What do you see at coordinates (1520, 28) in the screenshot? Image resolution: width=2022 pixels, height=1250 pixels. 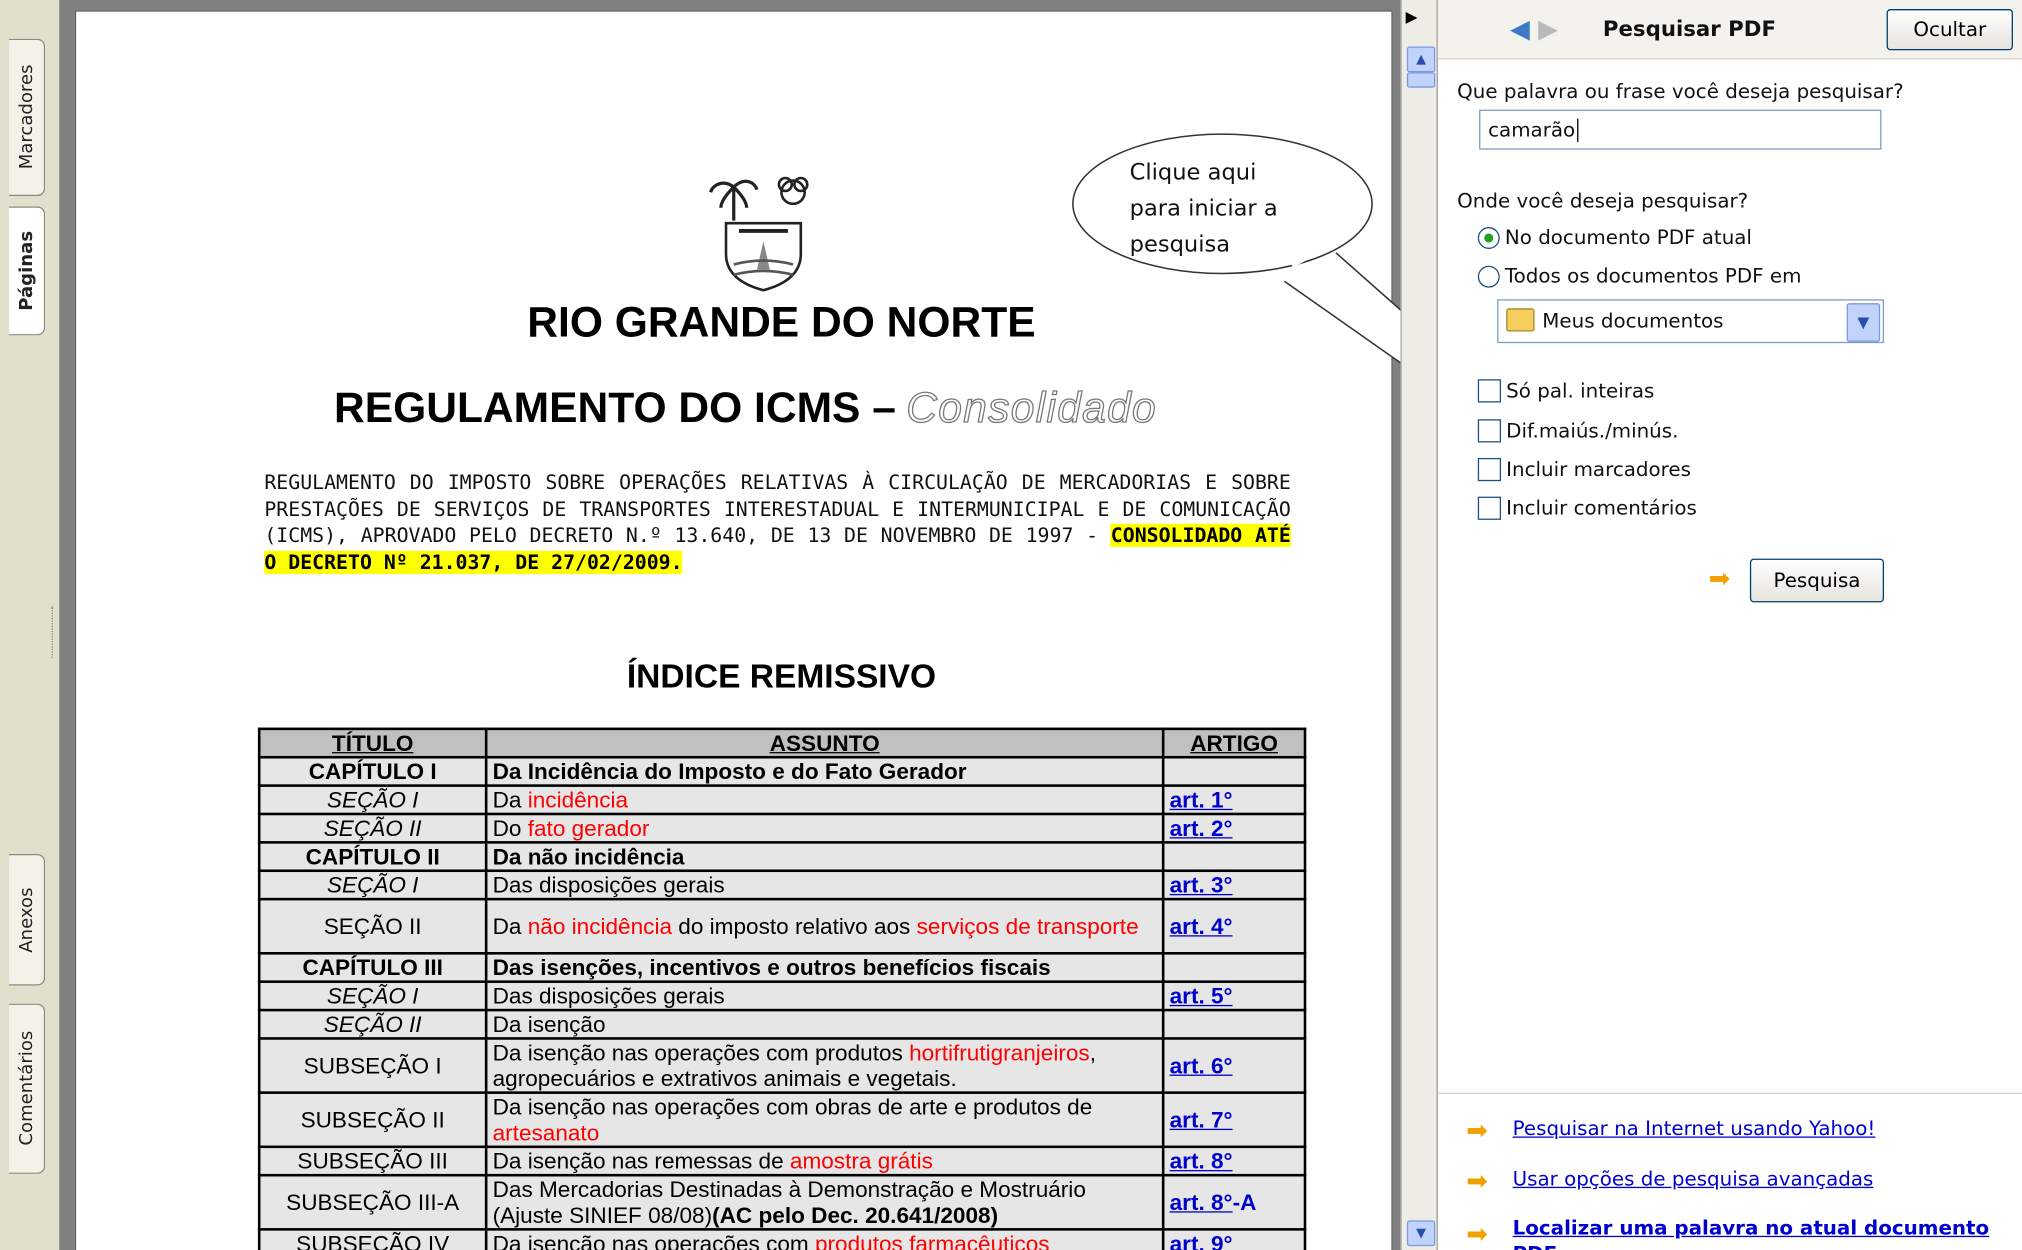 I see `back-arrow-icon: ◀` at bounding box center [1520, 28].